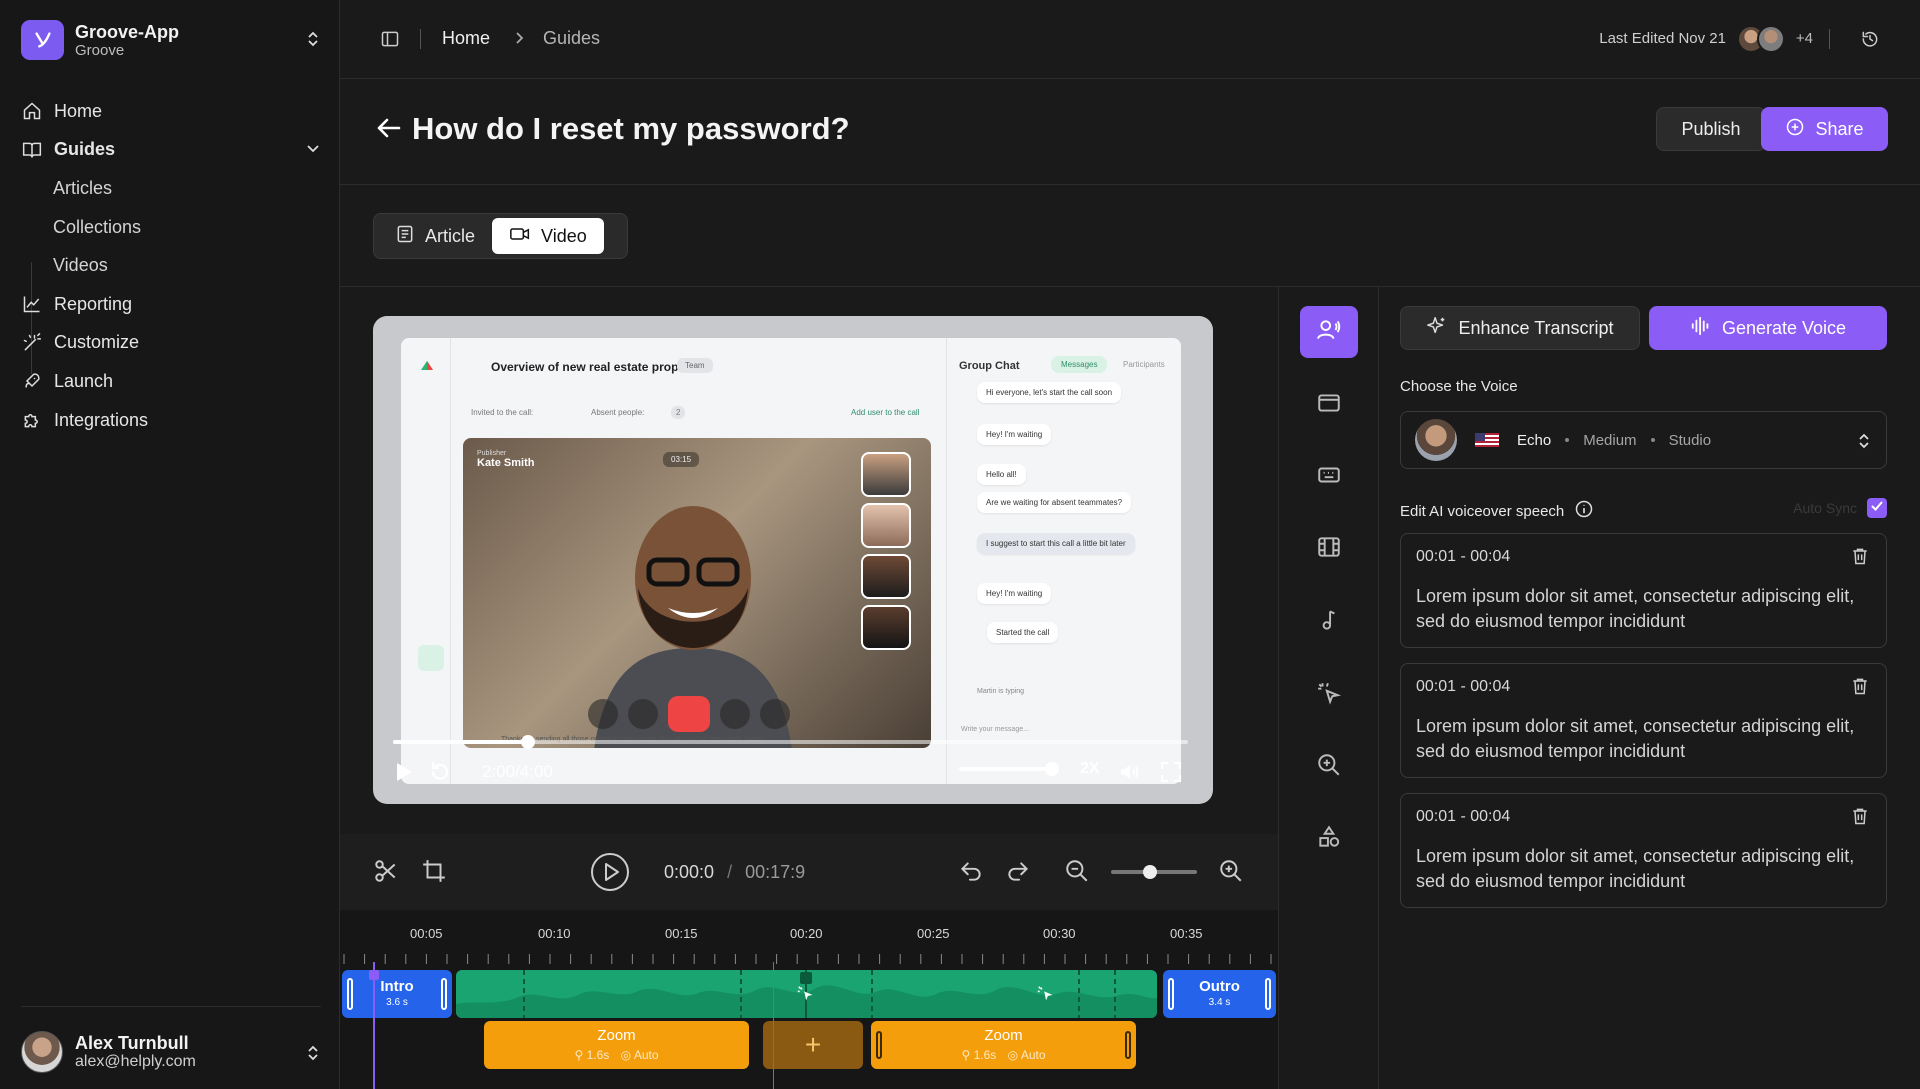 This screenshot has height=1089, width=1920. Describe the element at coordinates (1711, 129) in the screenshot. I see `publish-button: Publish` at that location.